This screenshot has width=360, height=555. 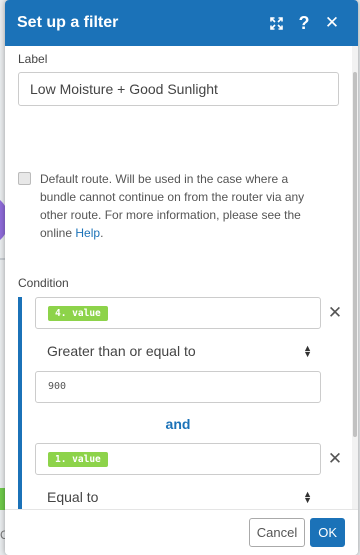 What do you see at coordinates (78, 313) in the screenshot?
I see `variable-pill: 4. value` at bounding box center [78, 313].